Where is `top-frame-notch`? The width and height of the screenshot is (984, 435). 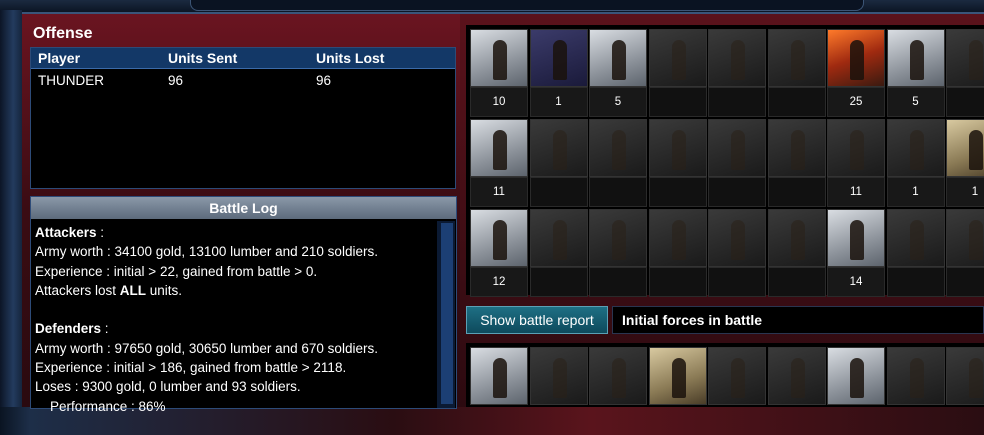
top-frame-notch is located at coordinates (527, 5).